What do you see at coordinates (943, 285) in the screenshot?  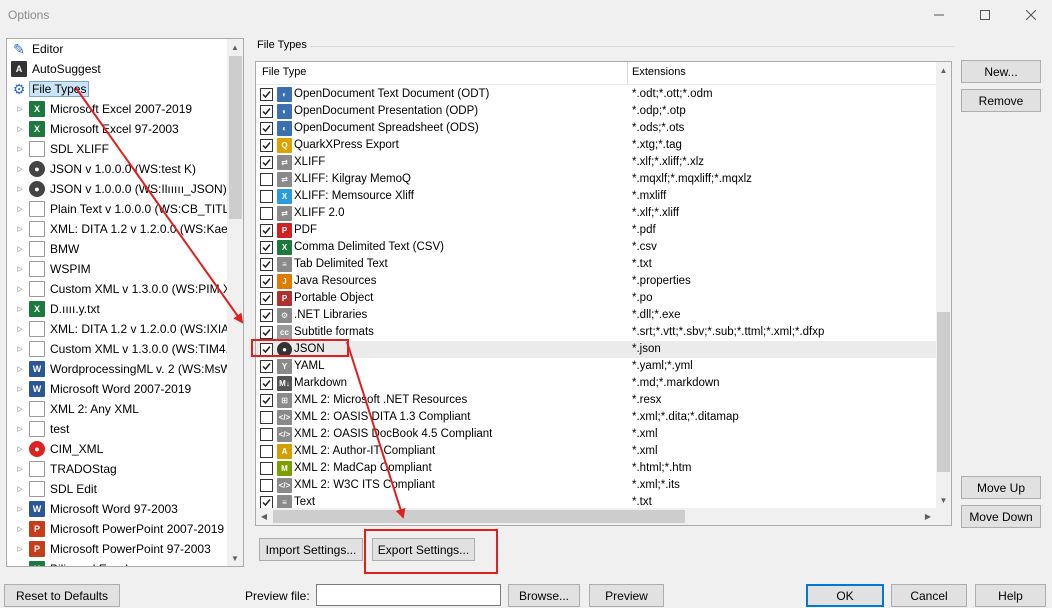 I see `grid-vertical-scrollbar: ▲ ▼` at bounding box center [943, 285].